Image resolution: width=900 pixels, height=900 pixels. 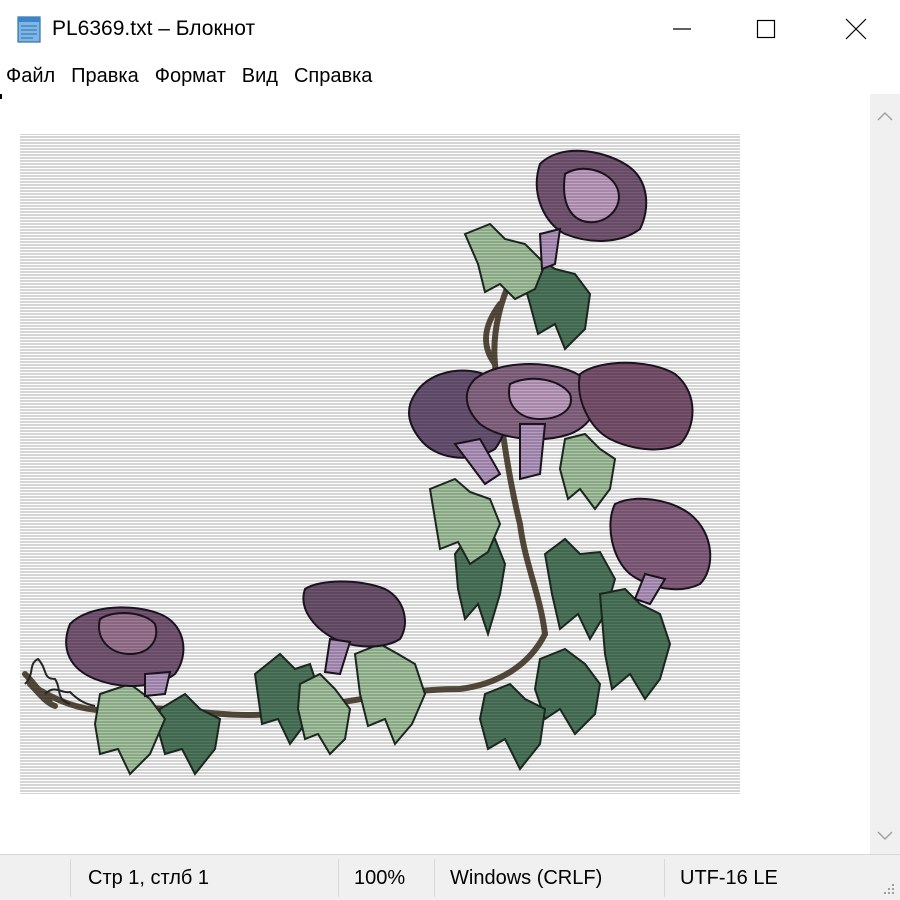 I want to click on resize-grip-icon, so click(x=889, y=889).